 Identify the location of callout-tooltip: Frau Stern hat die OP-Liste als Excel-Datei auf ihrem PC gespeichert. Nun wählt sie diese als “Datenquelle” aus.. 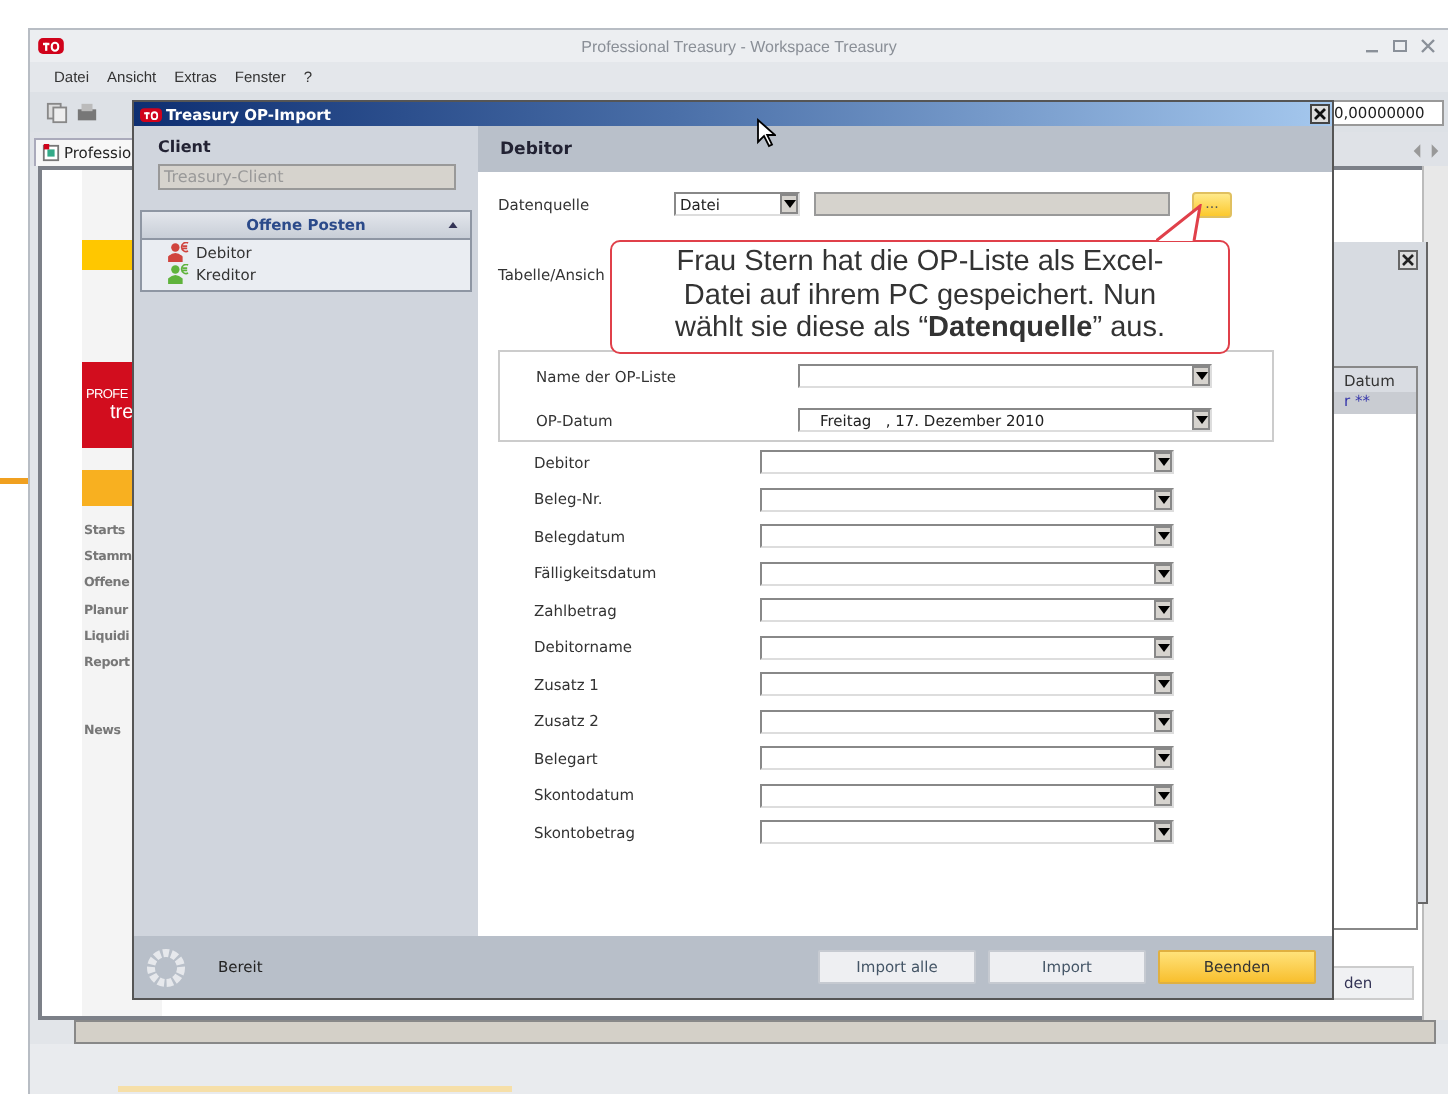
(920, 296).